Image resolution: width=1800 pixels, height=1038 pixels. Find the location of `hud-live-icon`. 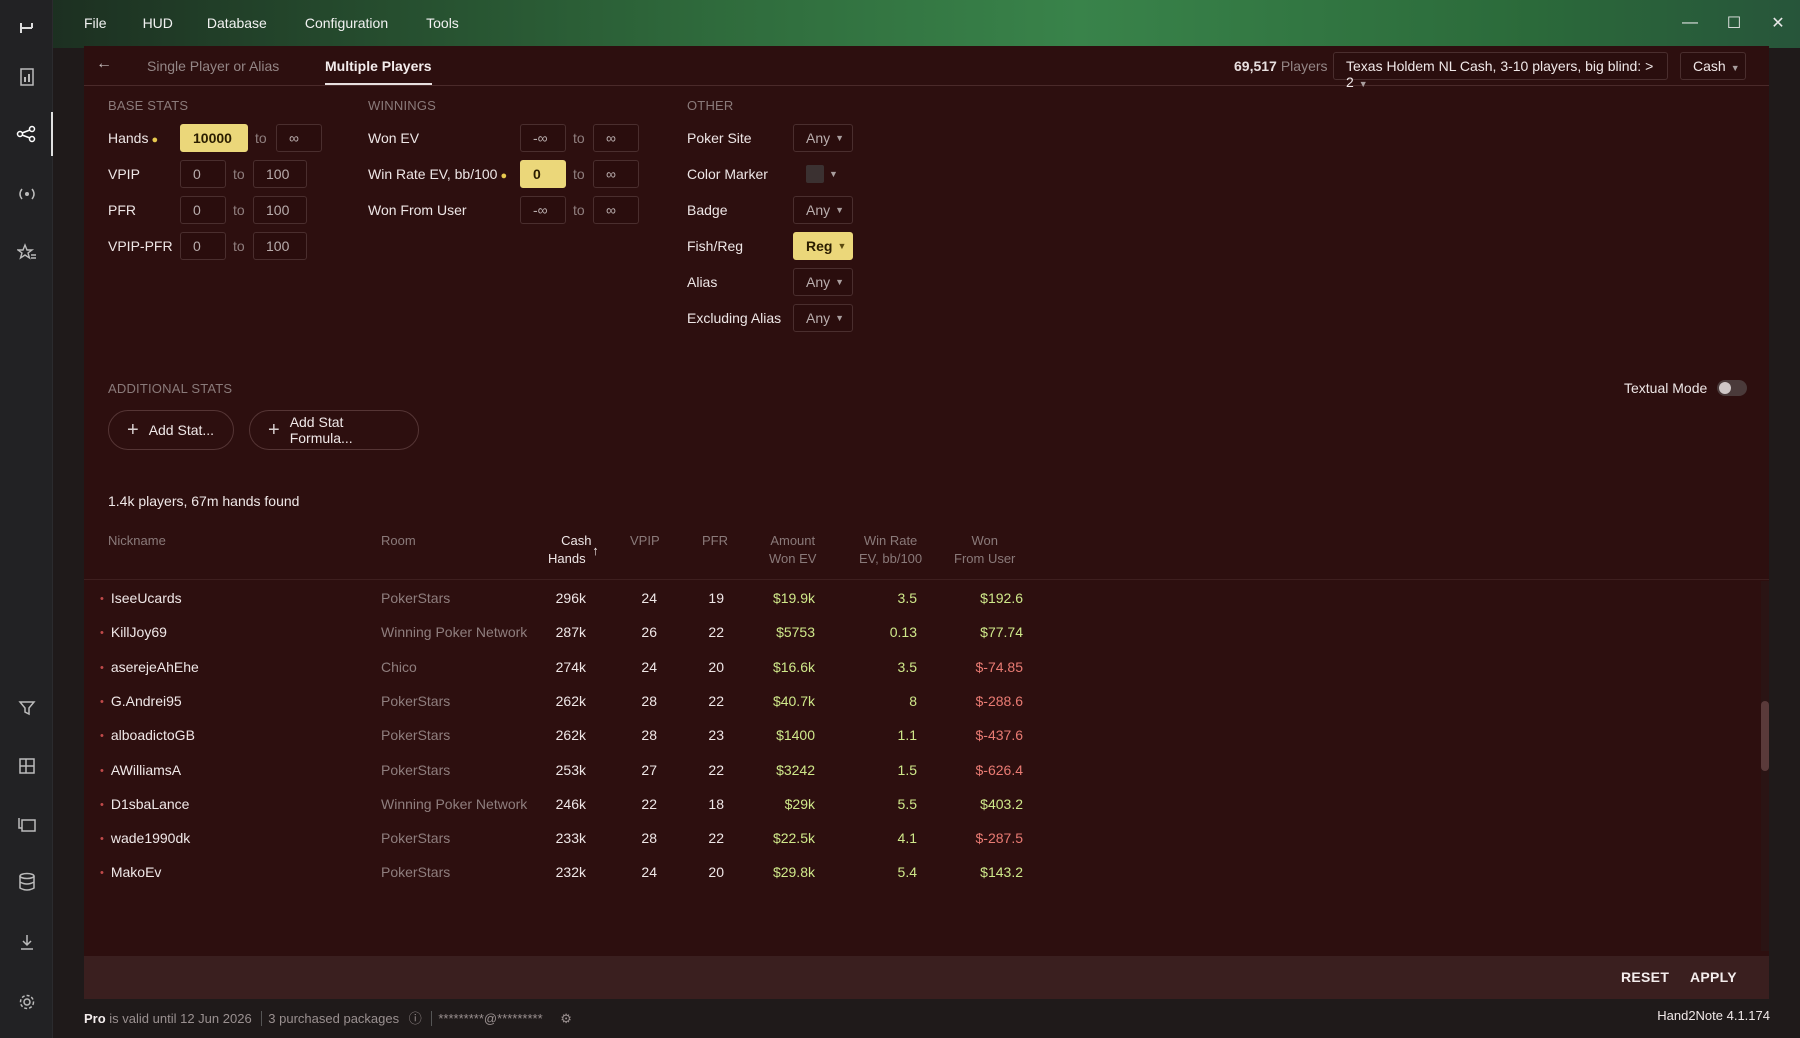

hud-live-icon is located at coordinates (26, 194).